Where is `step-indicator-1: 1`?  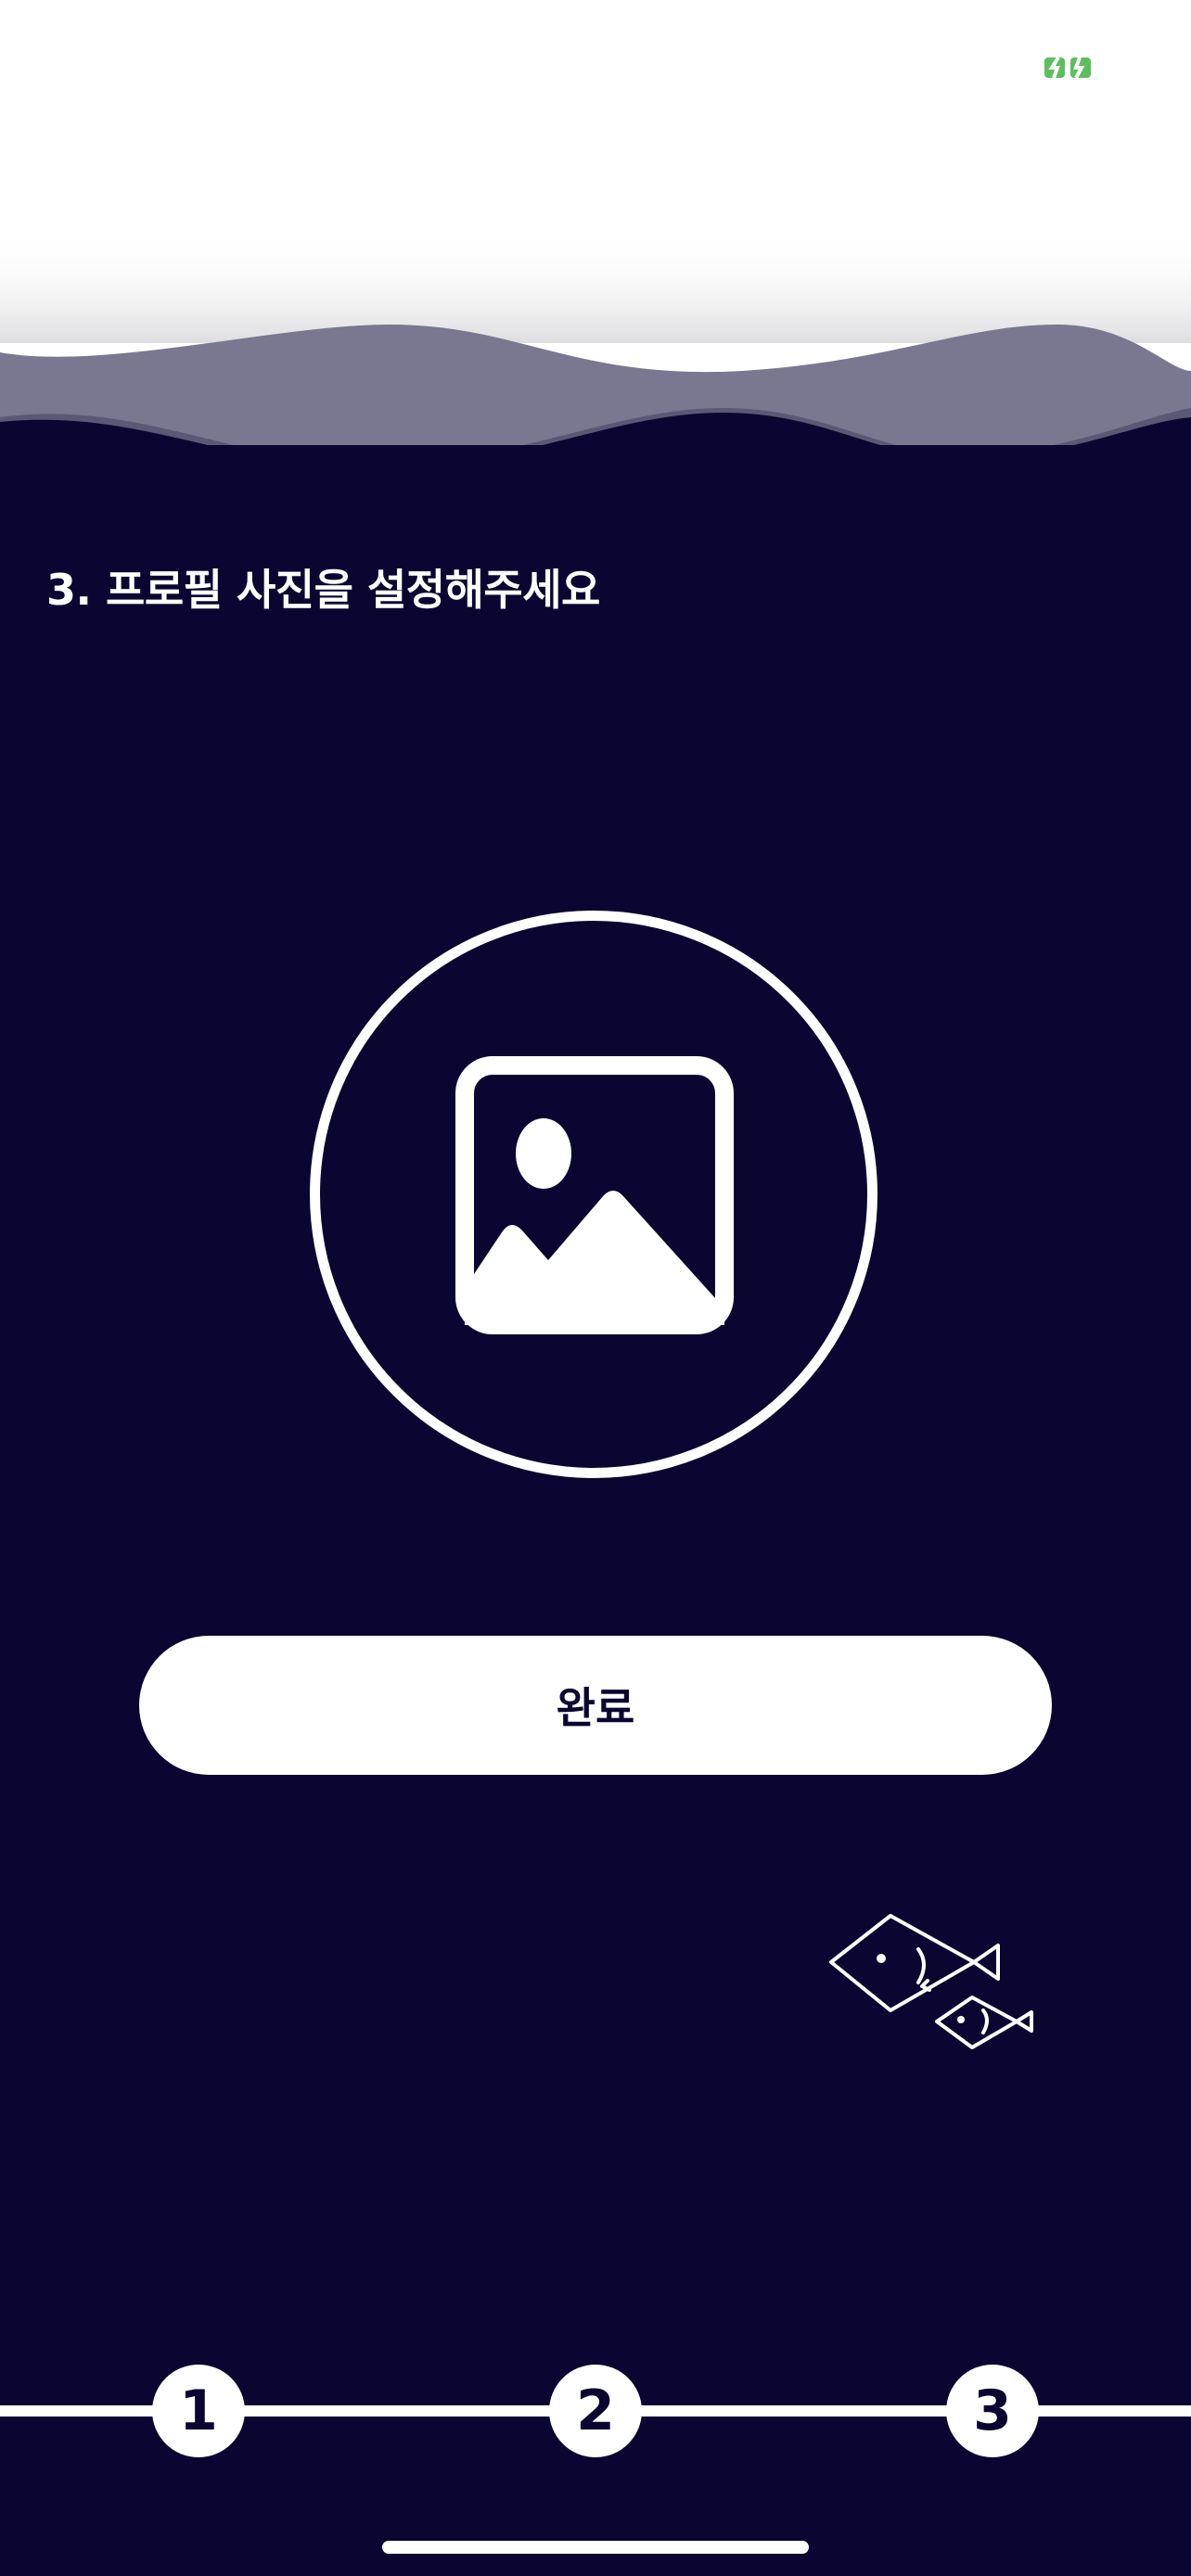 step-indicator-1: 1 is located at coordinates (198, 2411).